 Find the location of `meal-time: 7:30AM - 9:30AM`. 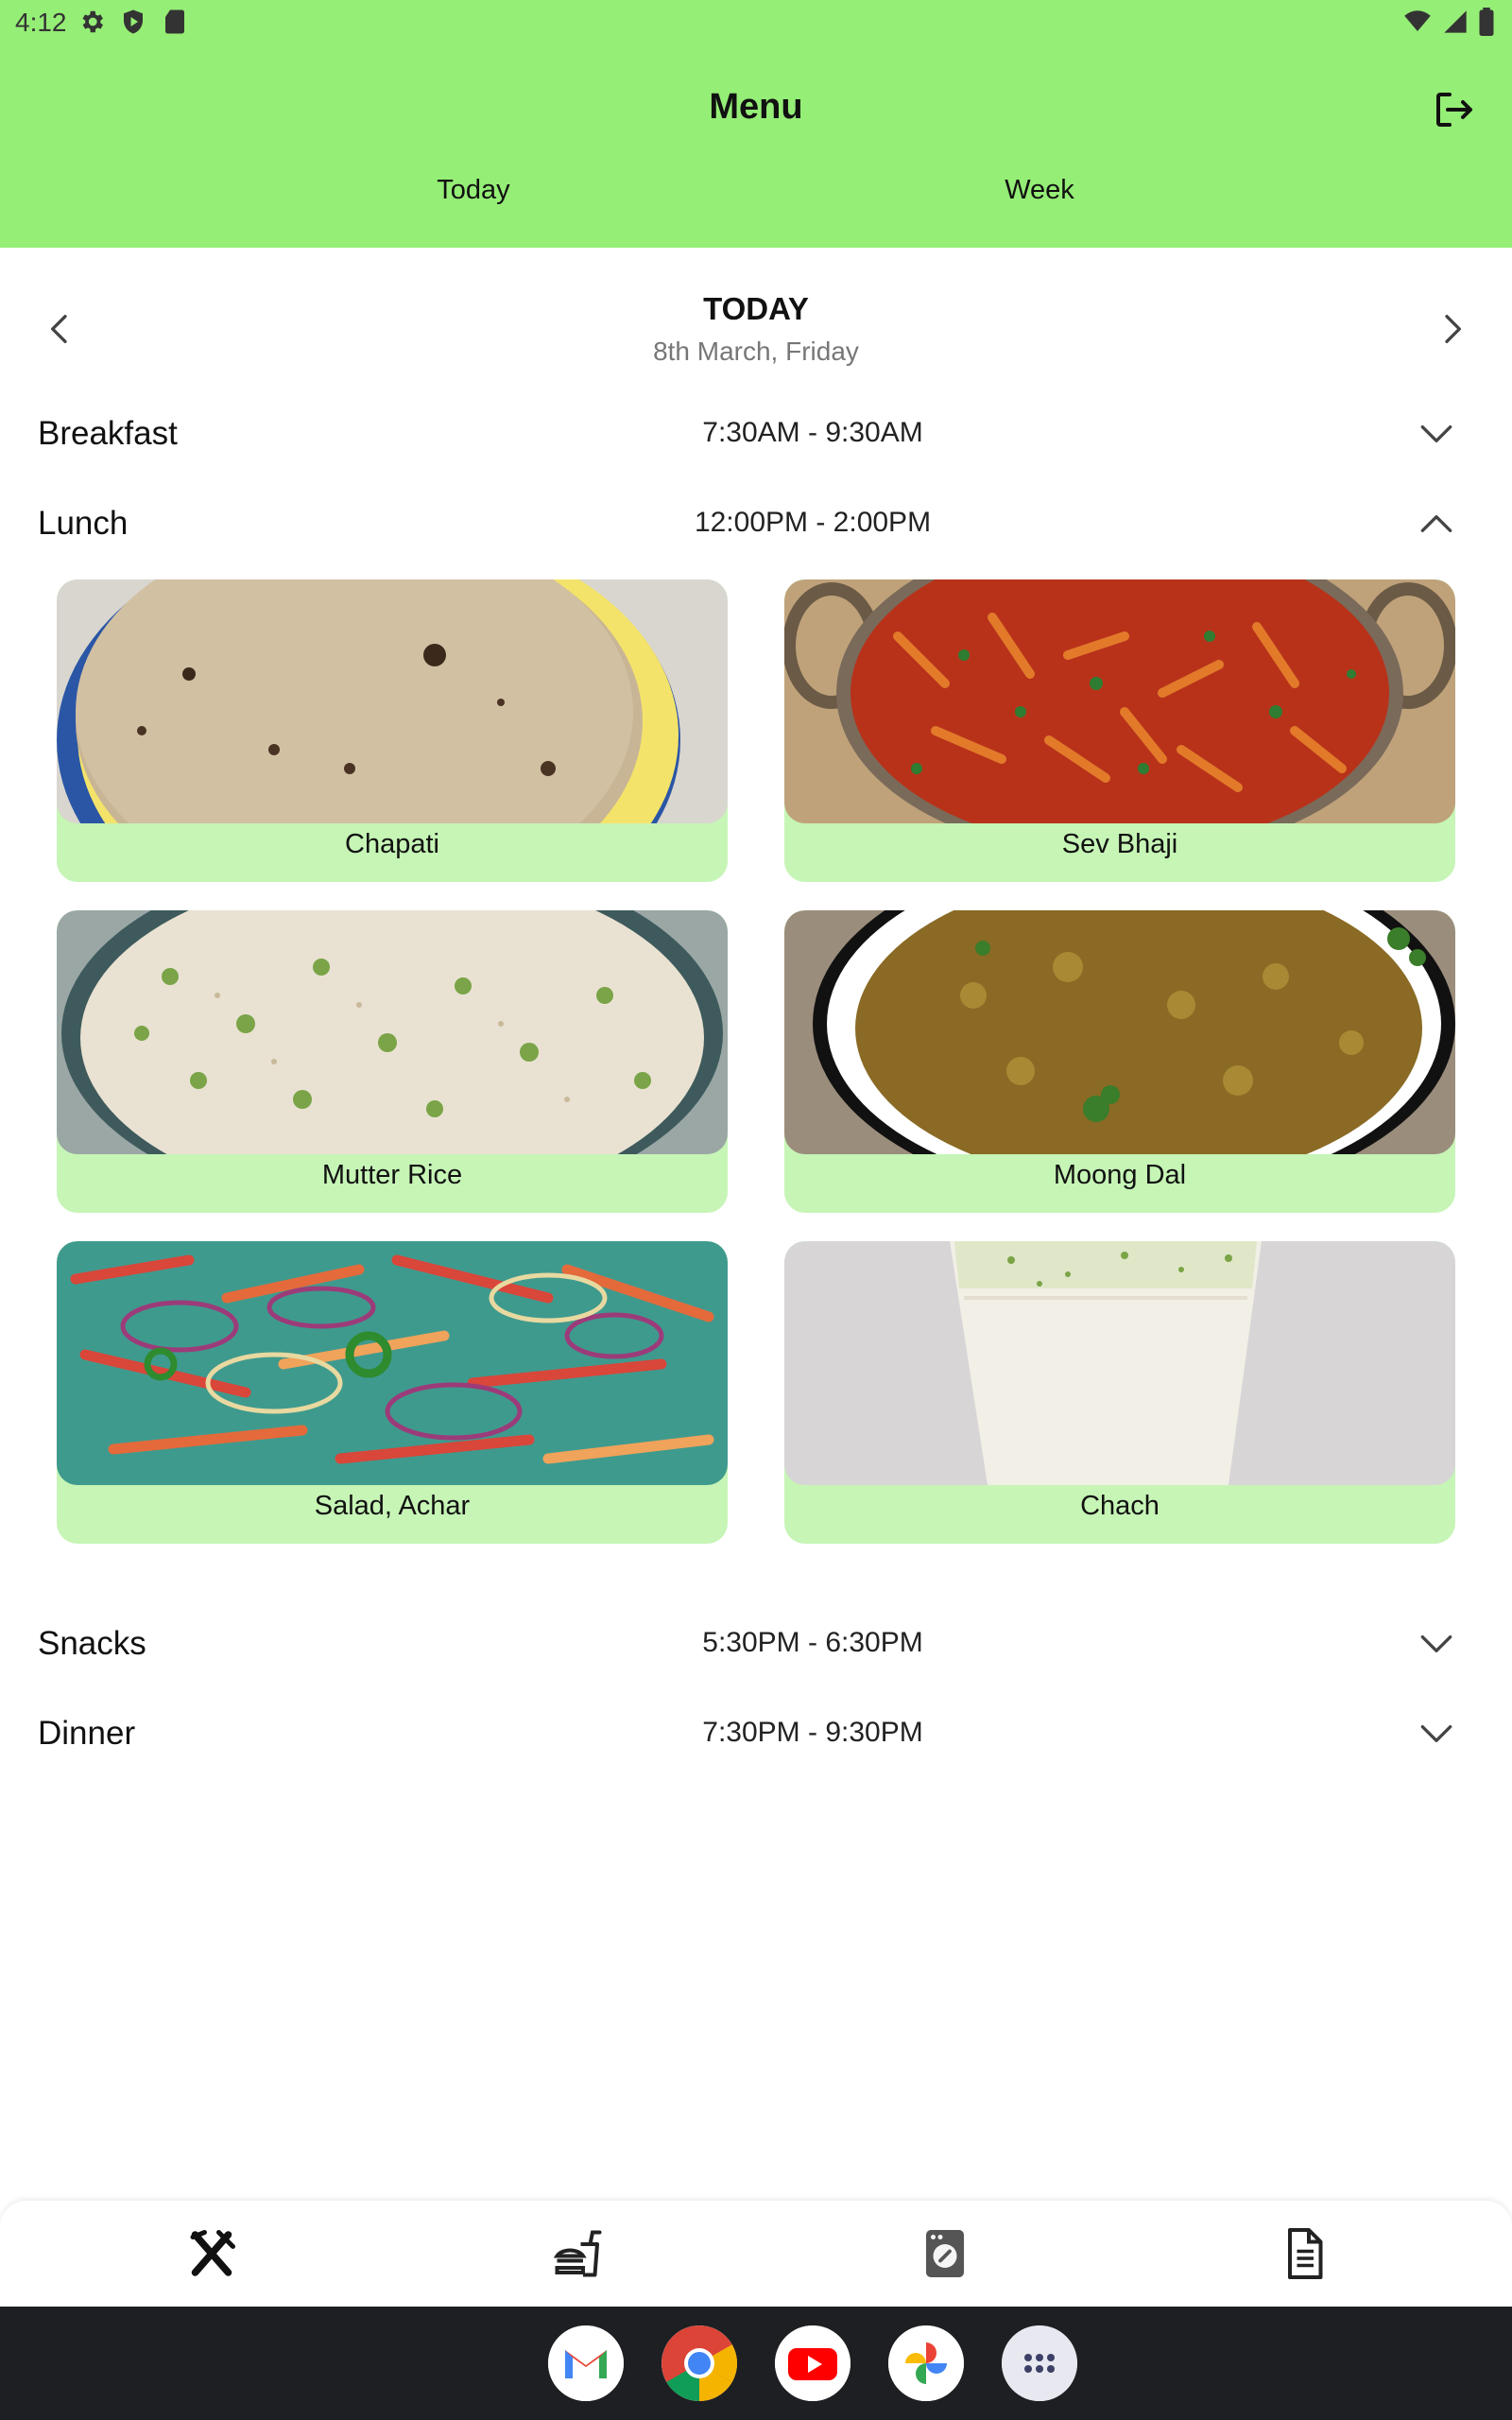

meal-time: 7:30AM - 9:30AM is located at coordinates (812, 432).